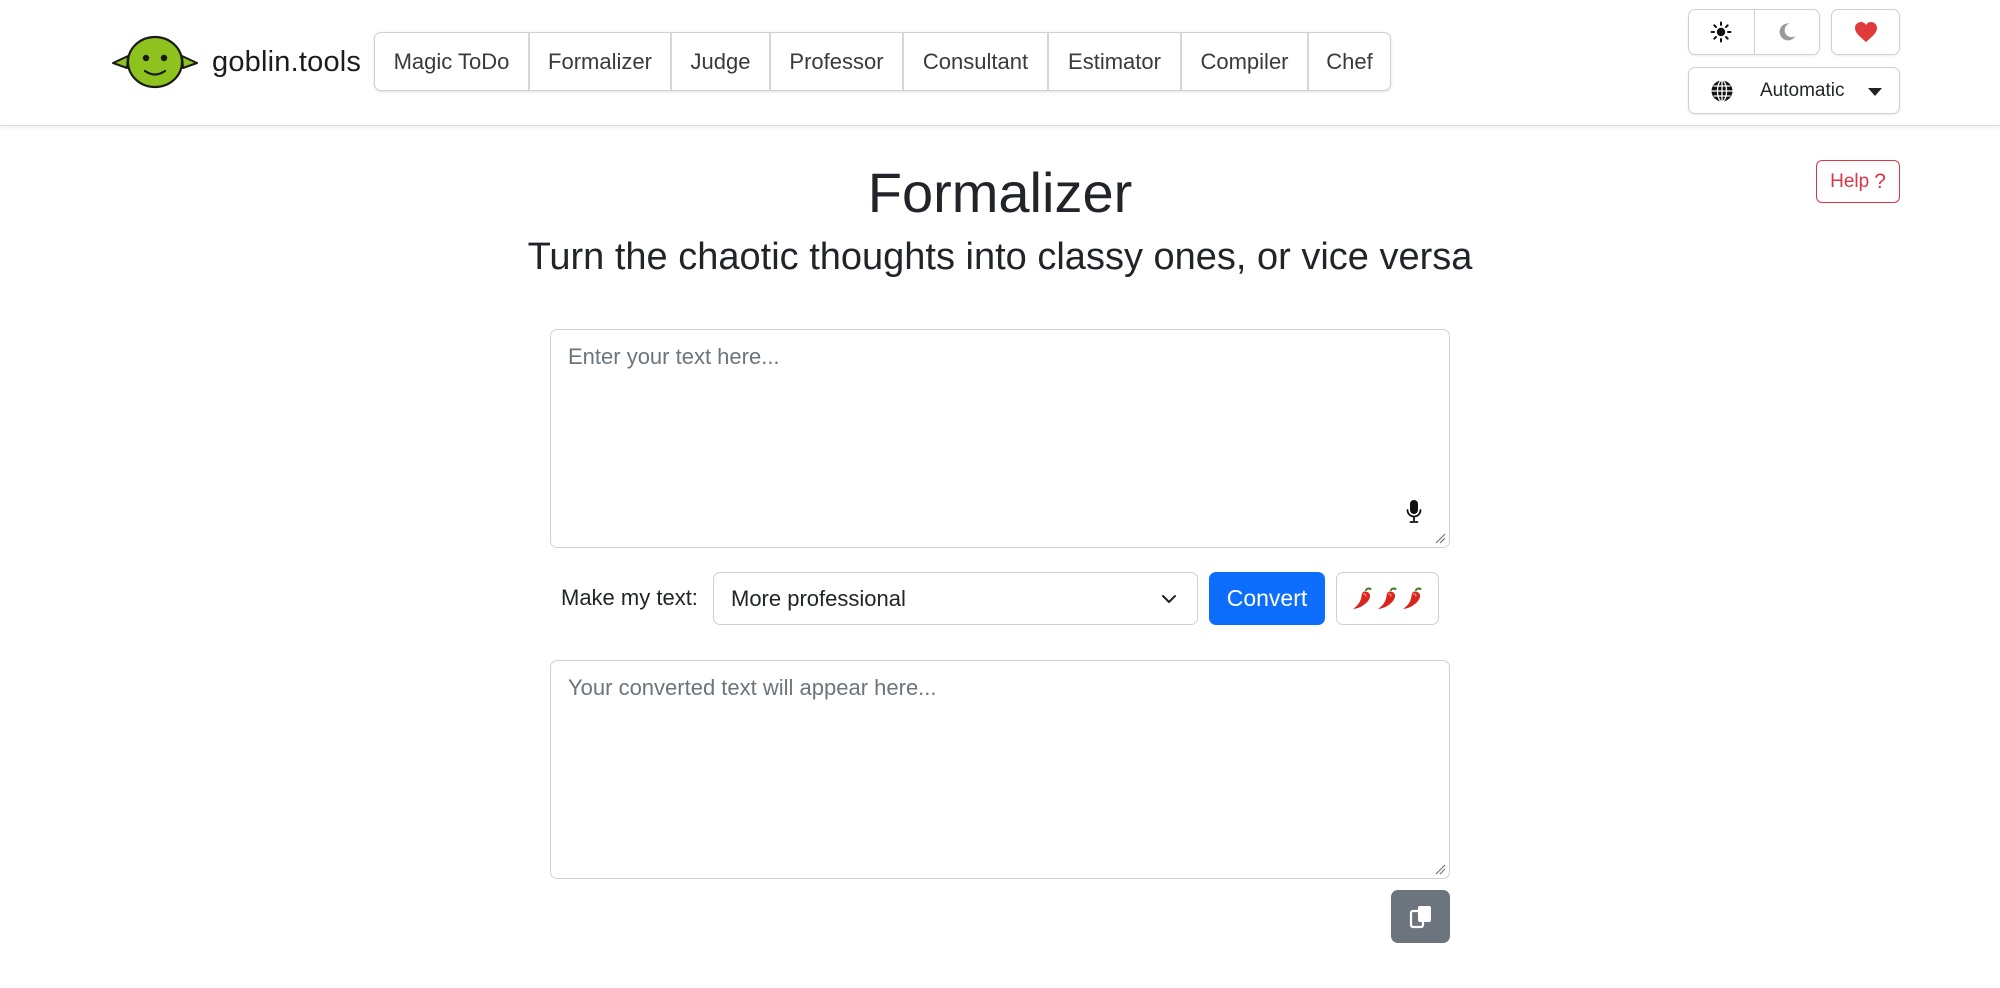  I want to click on language-select-value: Automatic, so click(1802, 90).